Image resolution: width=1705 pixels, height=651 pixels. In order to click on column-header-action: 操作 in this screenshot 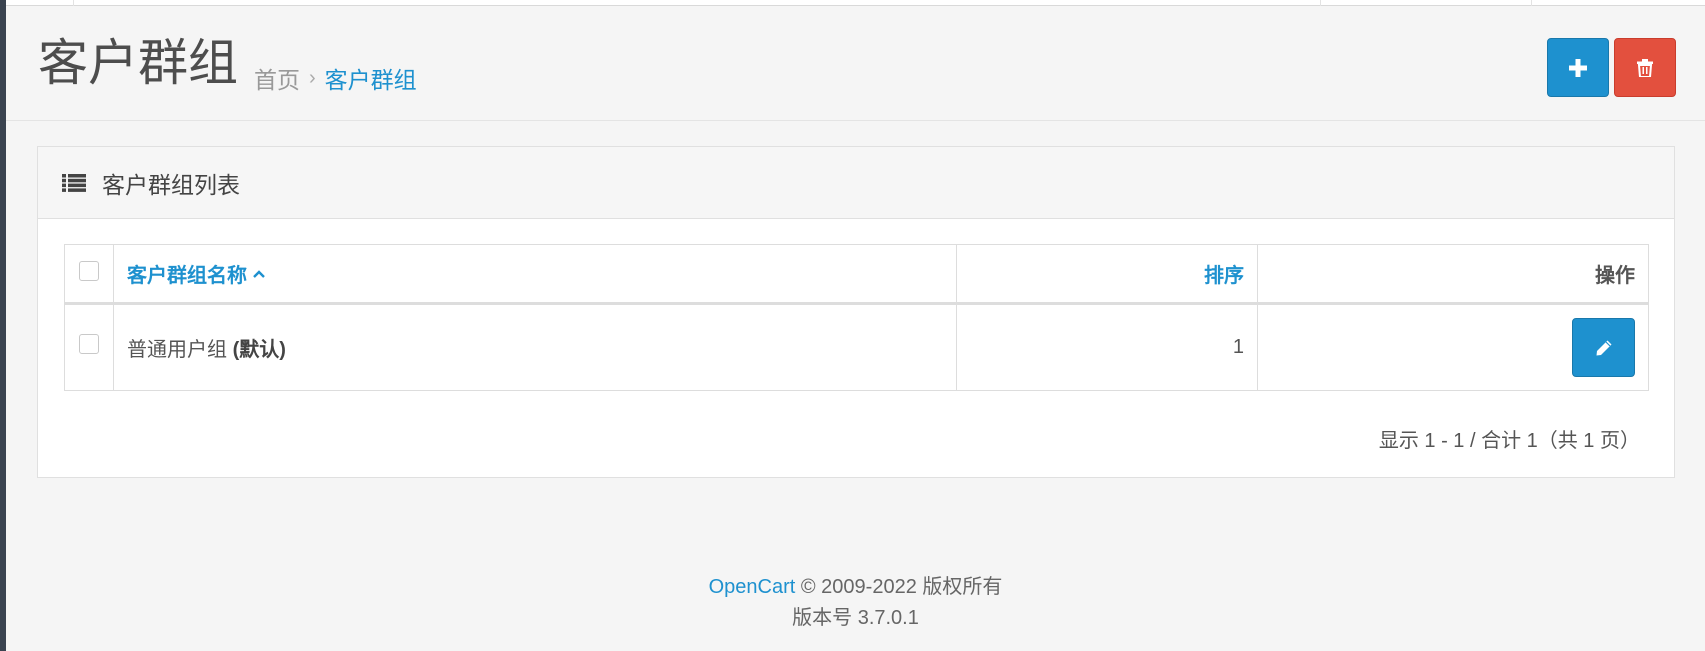, I will do `click(1453, 273)`.